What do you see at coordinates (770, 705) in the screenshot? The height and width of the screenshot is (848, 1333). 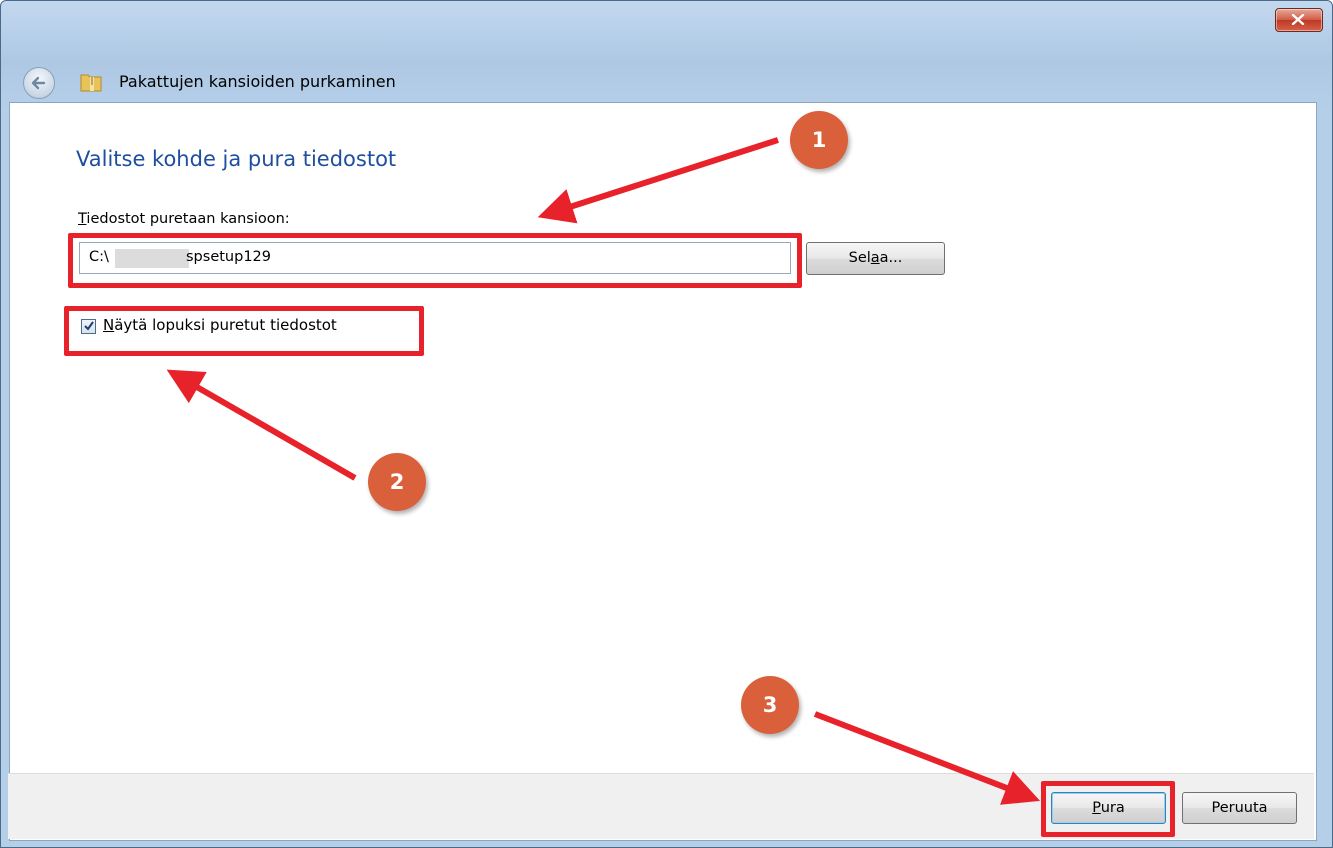 I see `step-badge-3: 3` at bounding box center [770, 705].